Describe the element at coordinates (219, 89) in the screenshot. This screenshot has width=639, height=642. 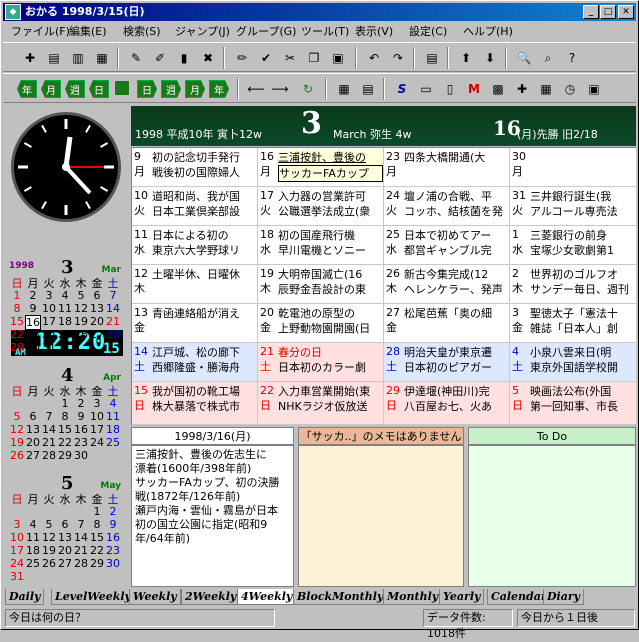
I see `next-year-button: 年` at that location.